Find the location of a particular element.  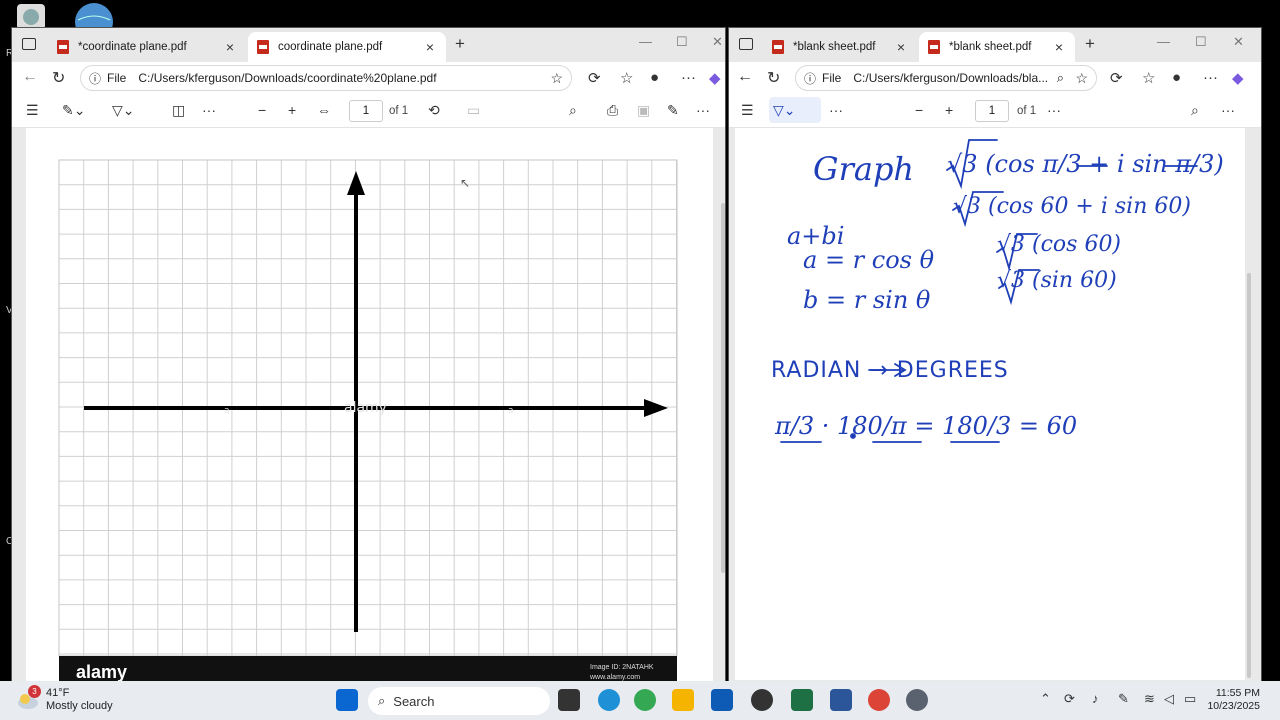

app-icon is located at coordinates (762, 700).